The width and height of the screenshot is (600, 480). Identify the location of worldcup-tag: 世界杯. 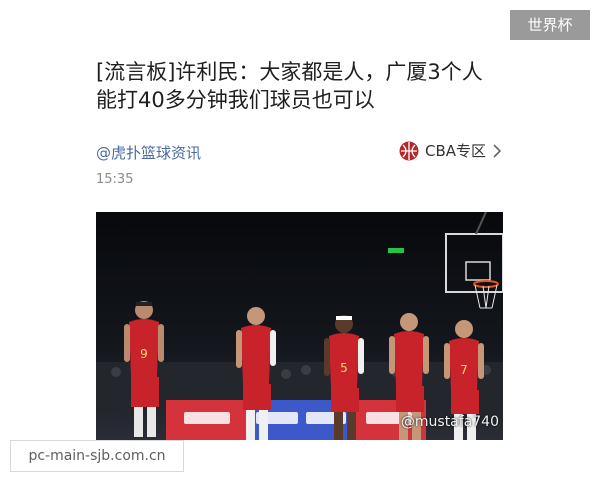
(550, 25).